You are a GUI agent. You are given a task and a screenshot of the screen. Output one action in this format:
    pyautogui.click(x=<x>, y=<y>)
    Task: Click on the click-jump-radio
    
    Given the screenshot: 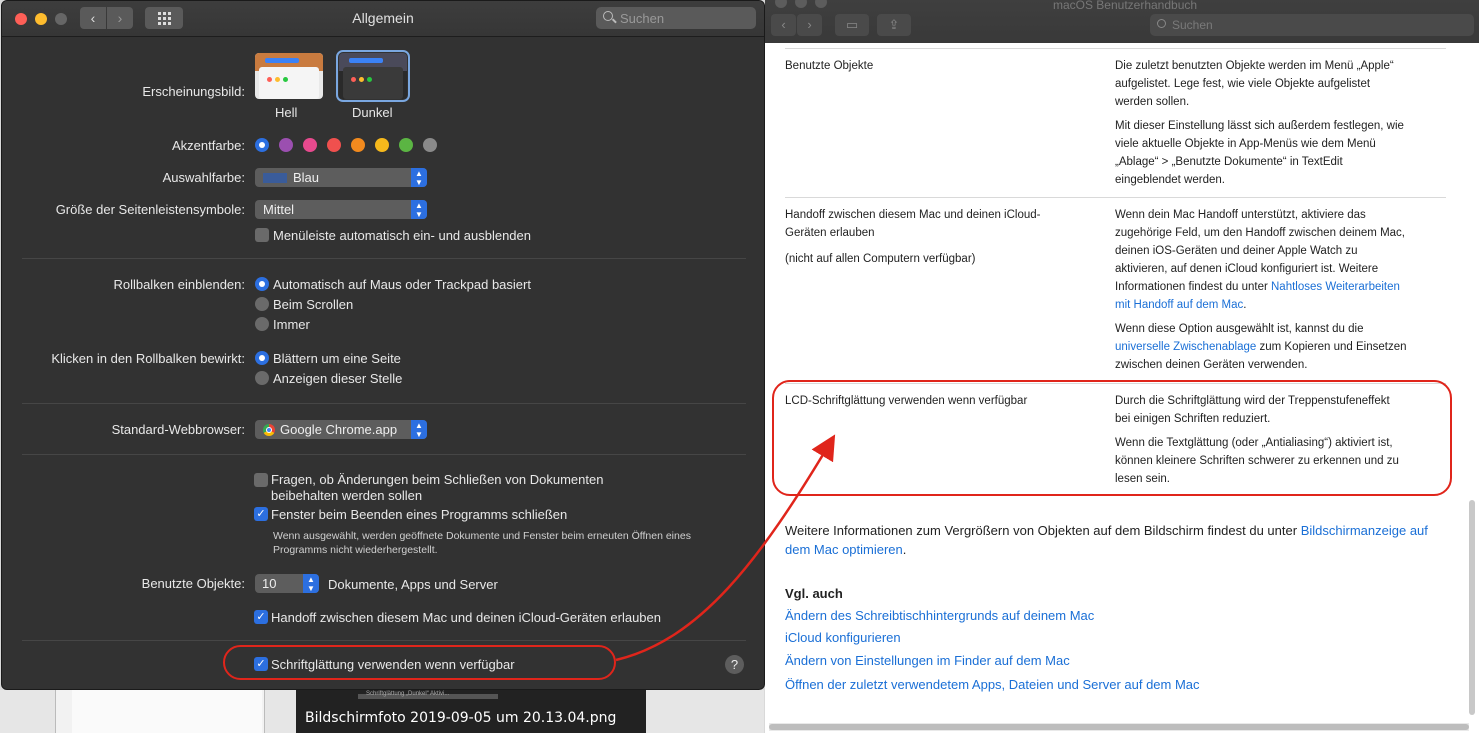 What is the action you would take?
    pyautogui.click(x=262, y=378)
    